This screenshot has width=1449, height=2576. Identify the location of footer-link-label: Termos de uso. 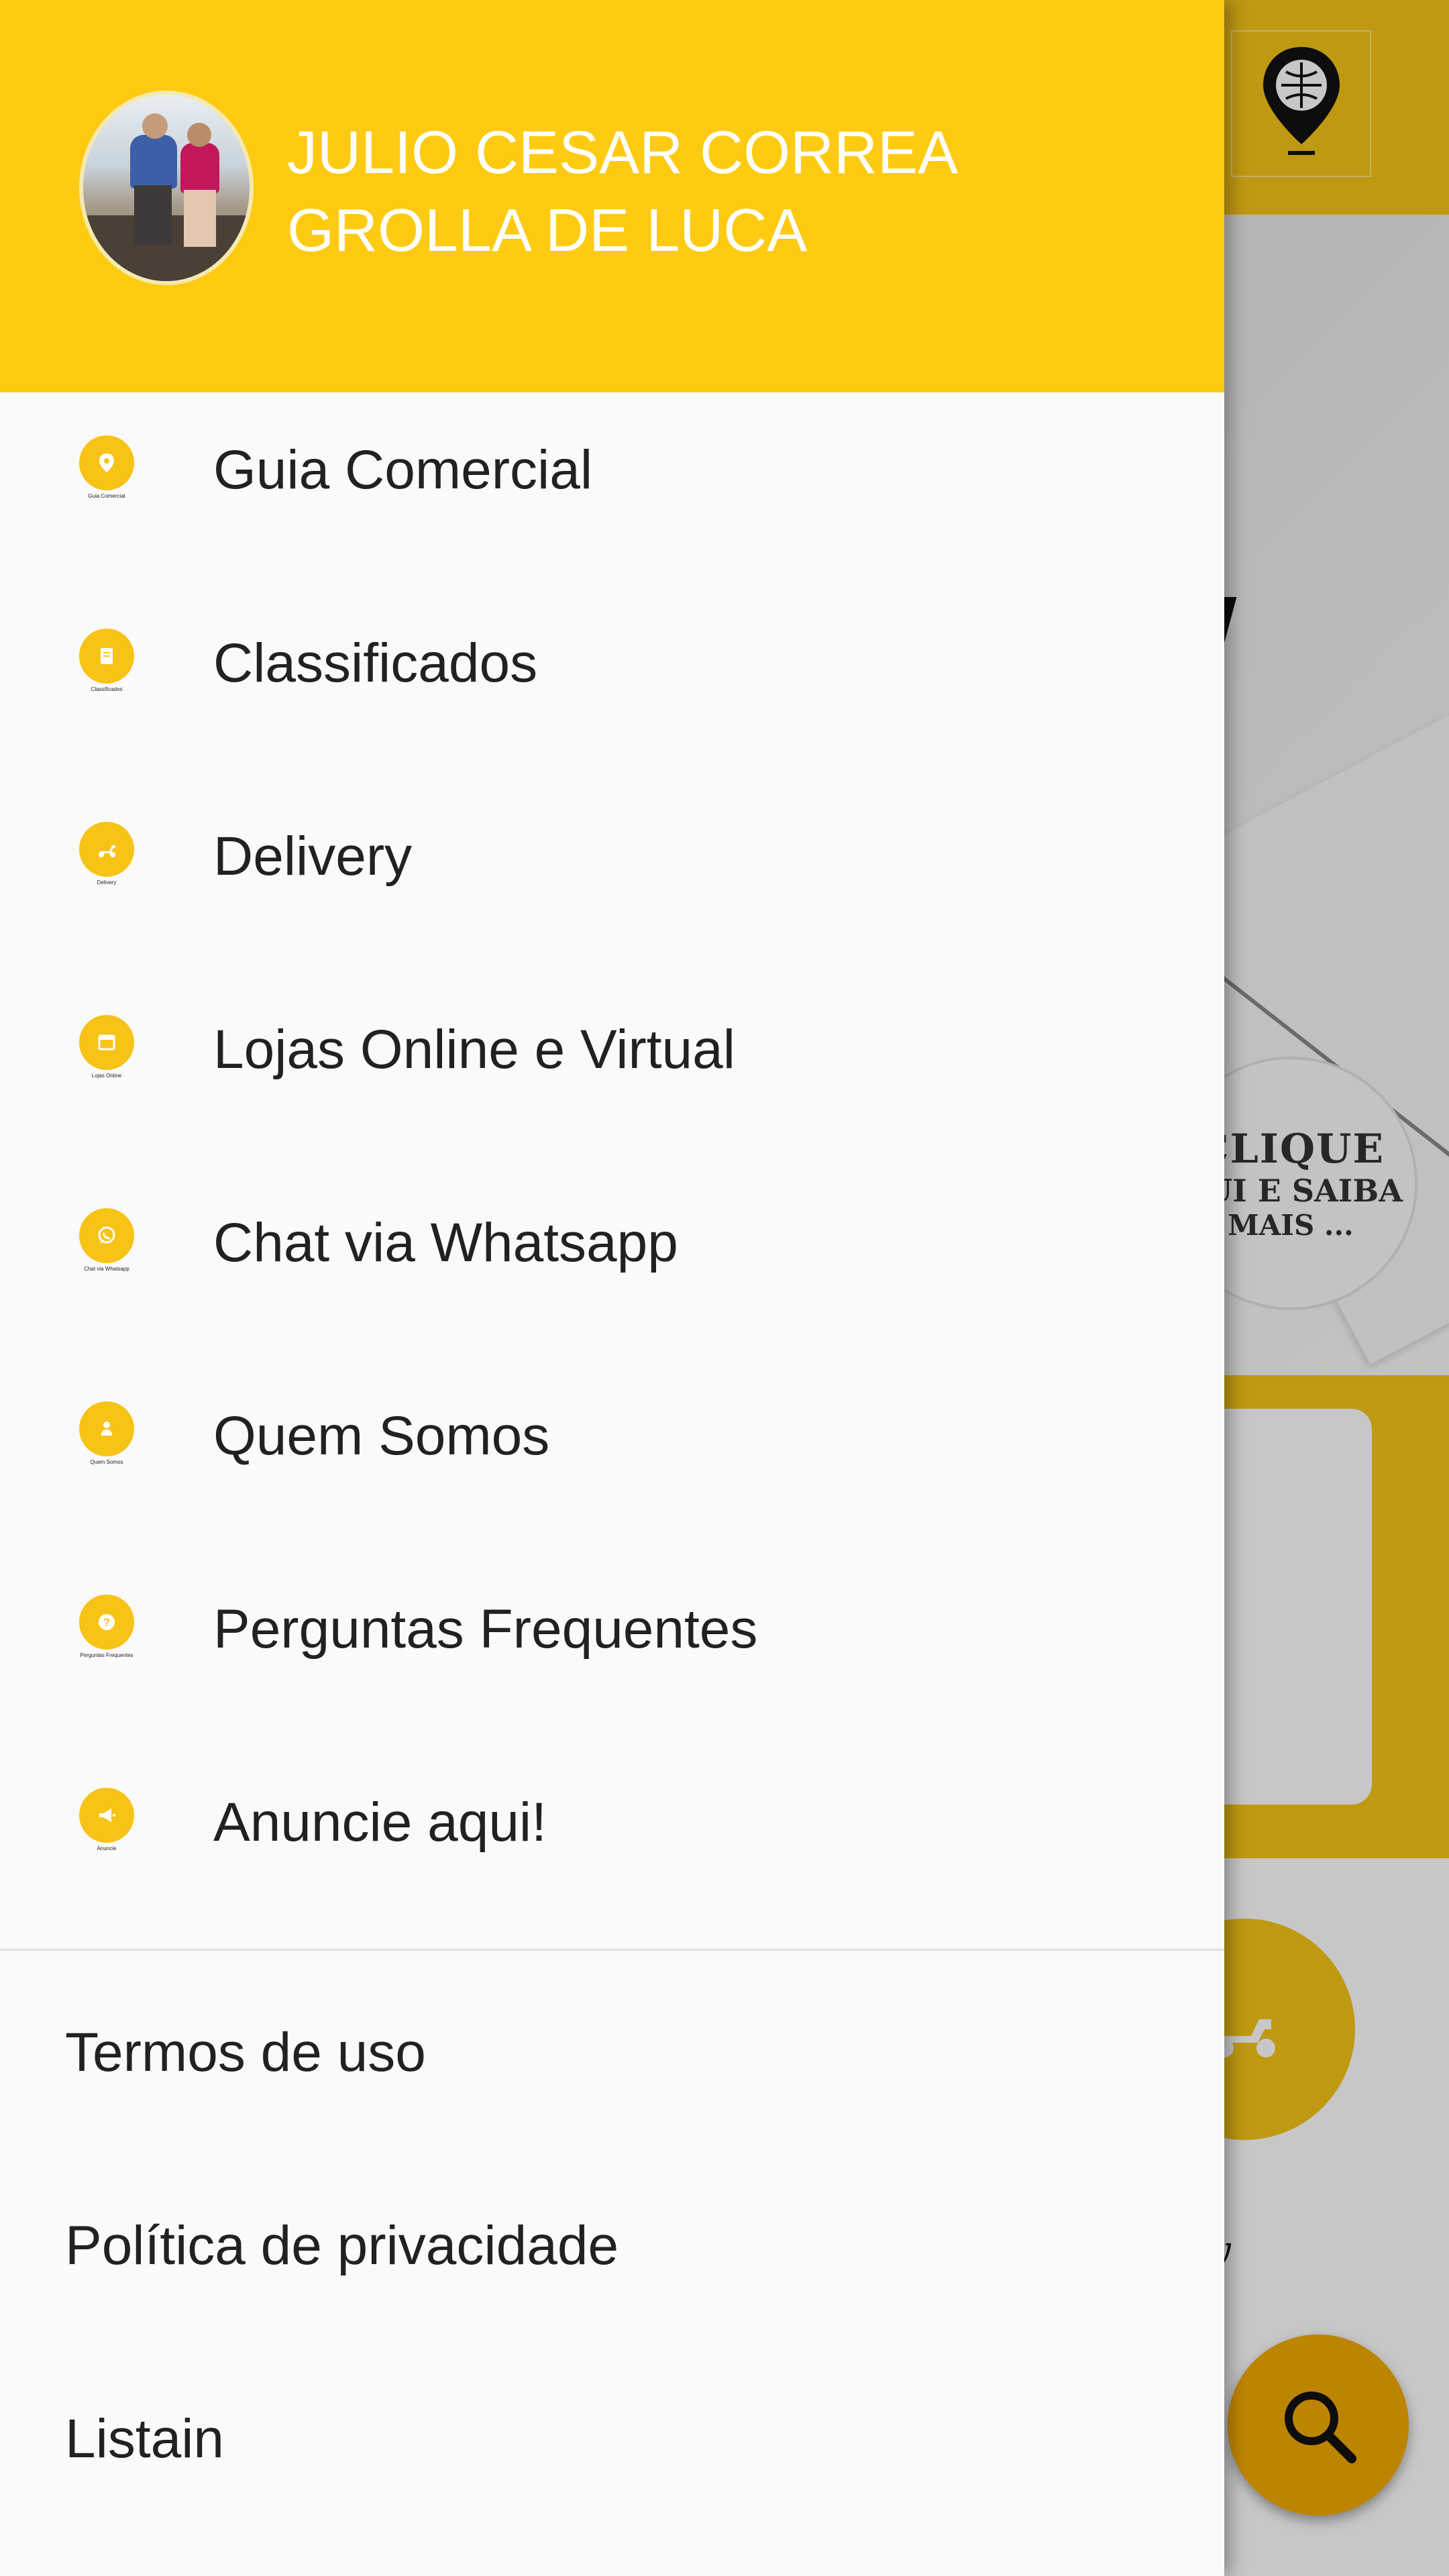
(245, 2052).